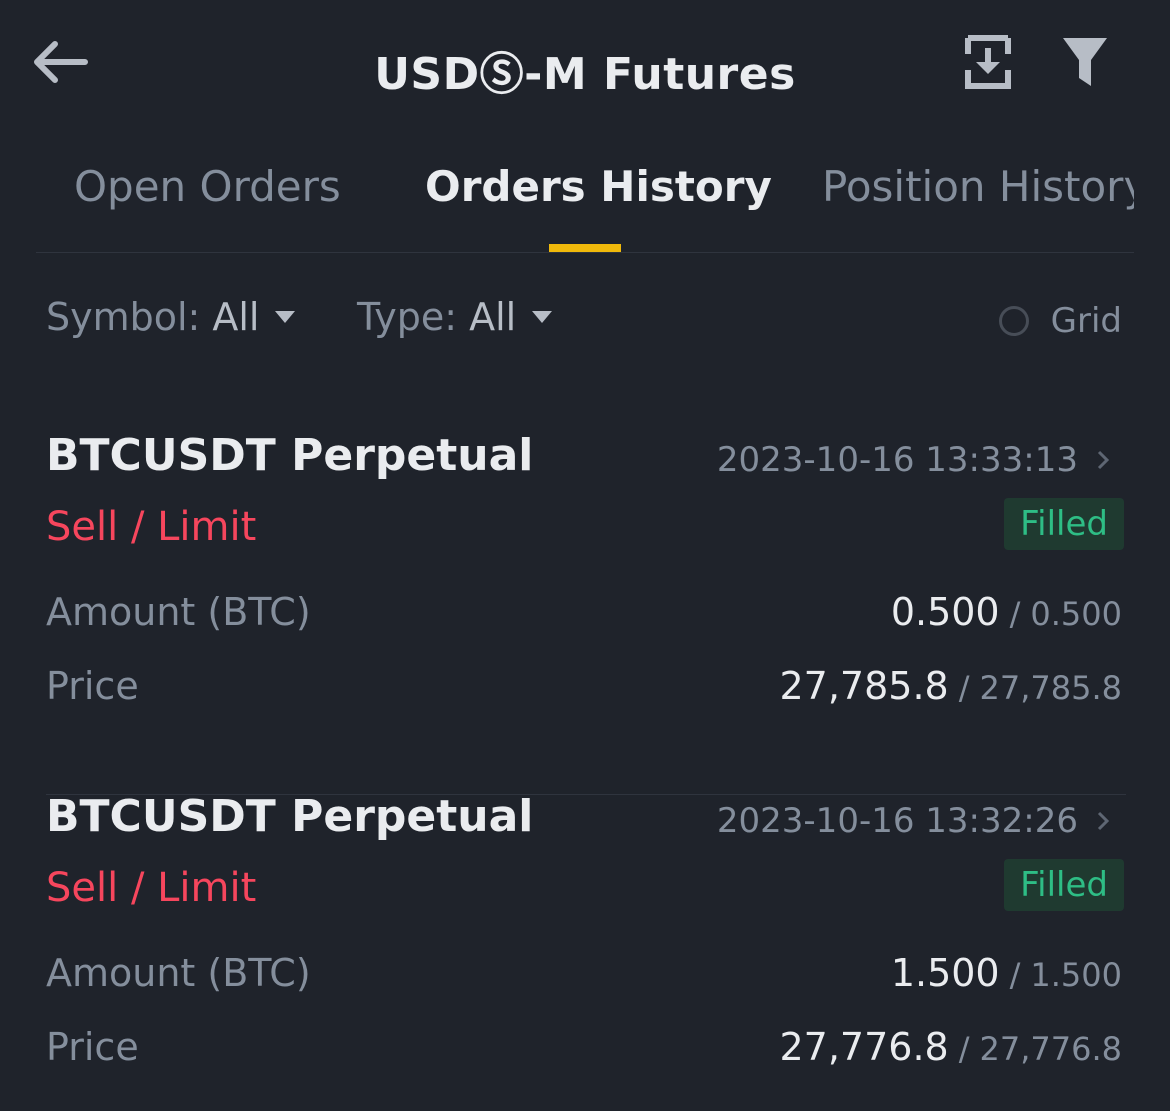  Describe the element at coordinates (1006, 612) in the screenshot. I see `amount-value: 0.500/0.500` at that location.